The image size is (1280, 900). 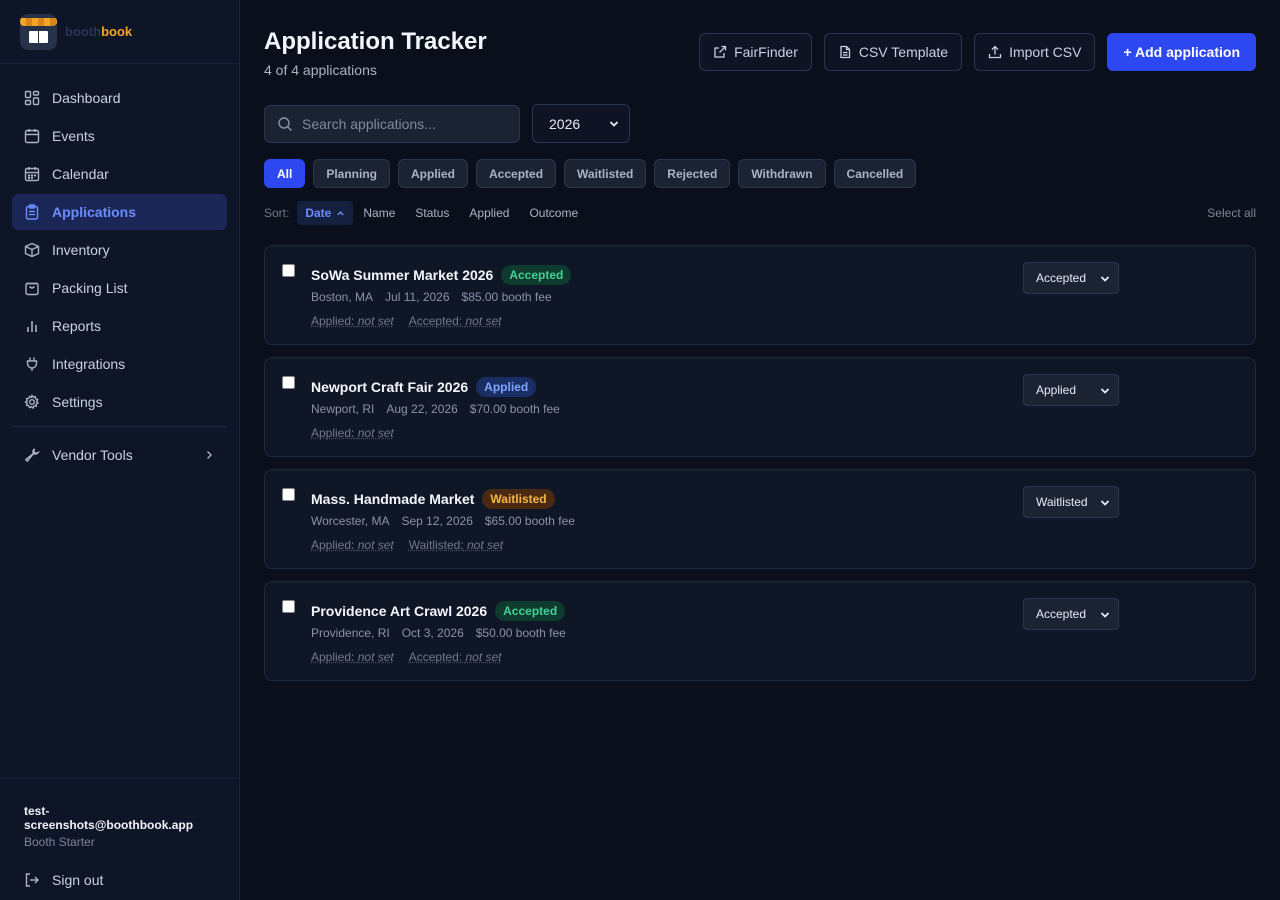 What do you see at coordinates (903, 52) in the screenshot?
I see `csv-template-label: CSV Template` at bounding box center [903, 52].